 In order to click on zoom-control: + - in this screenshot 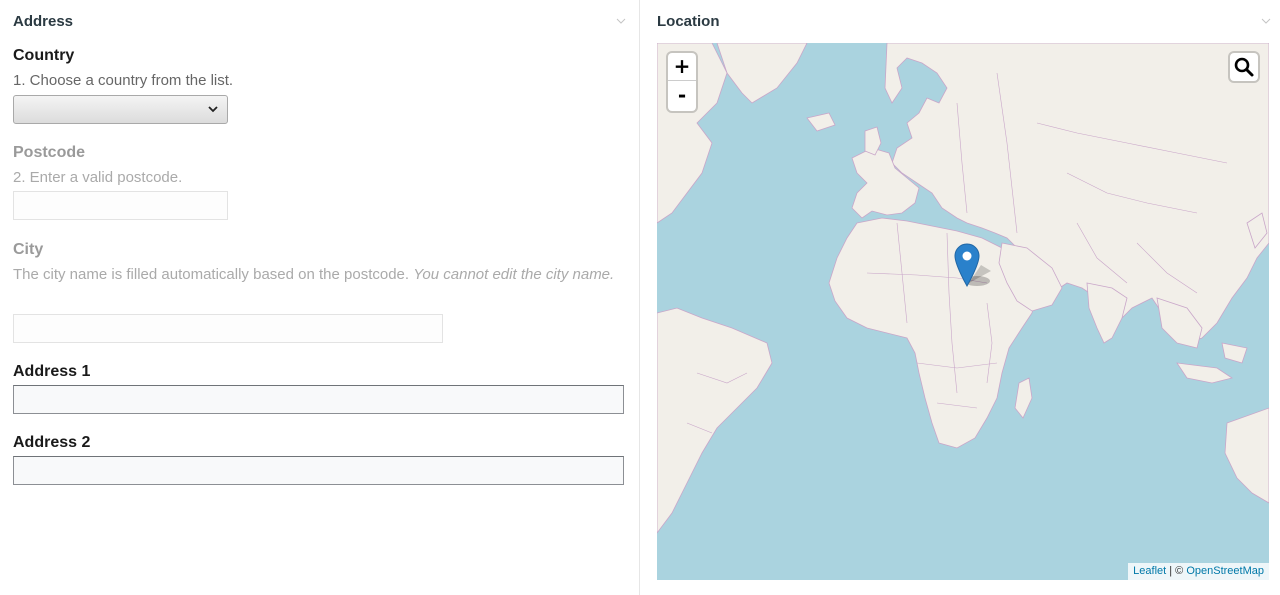, I will do `click(682, 82)`.